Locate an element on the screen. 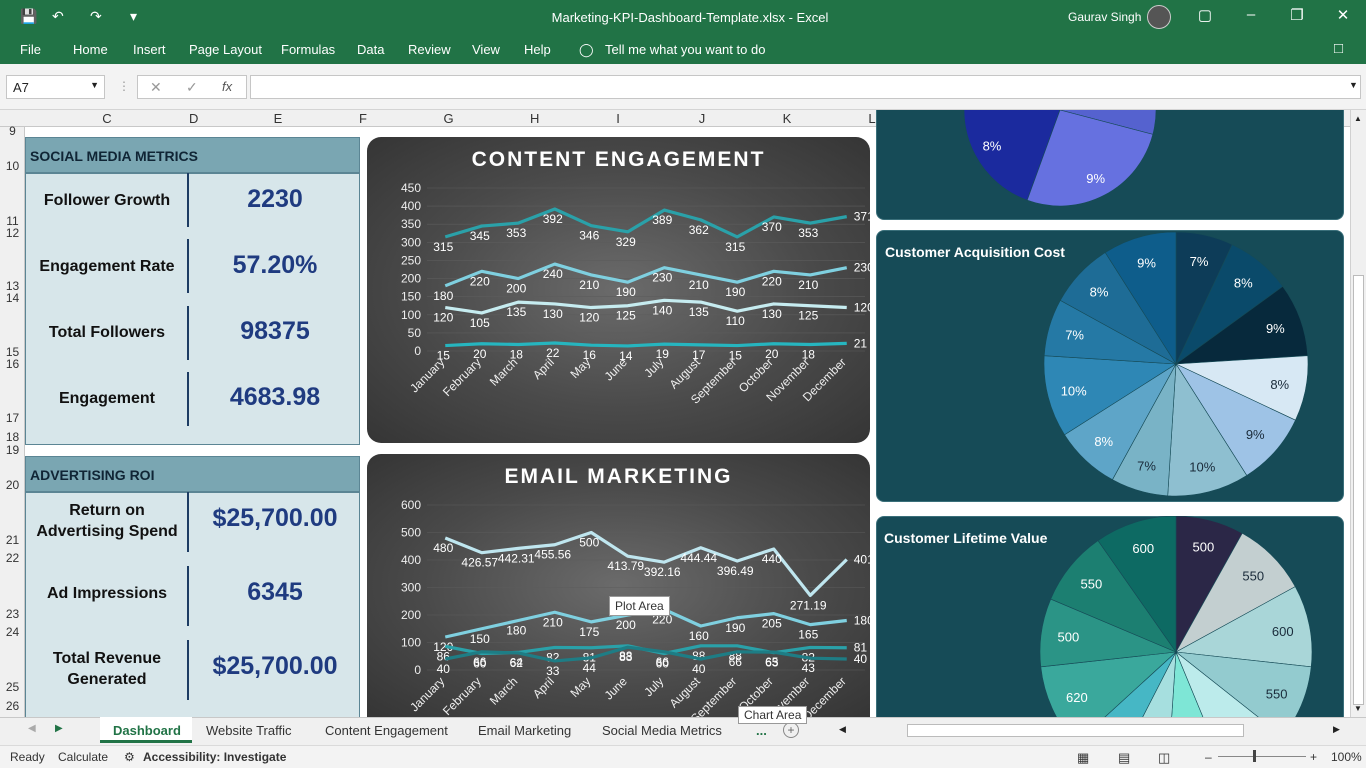  row-header: 21 is located at coordinates (12, 540).